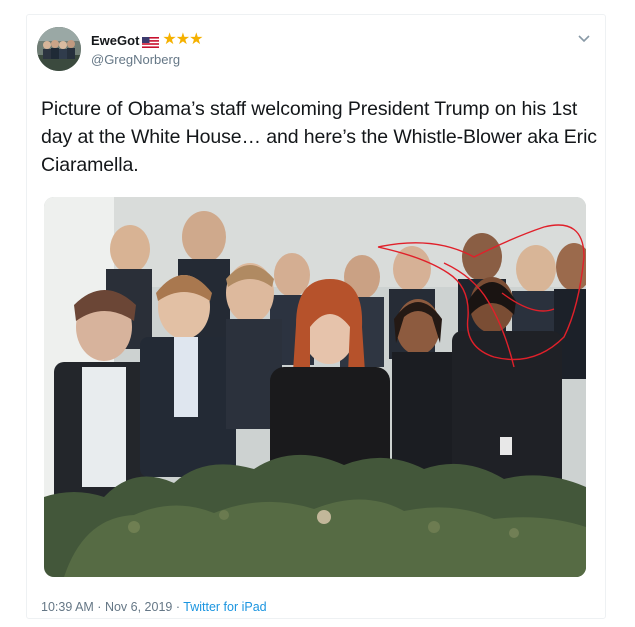  Describe the element at coordinates (224, 607) in the screenshot. I see `tweet-source-link: Twitter for iPad` at that location.